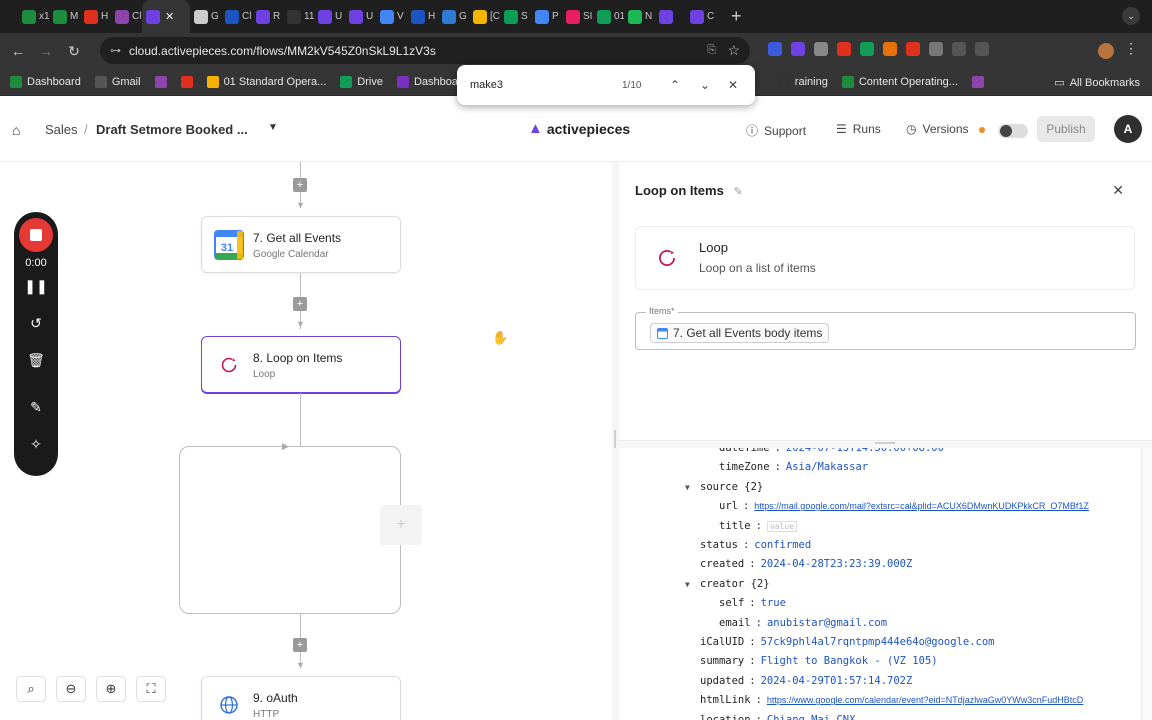 The width and height of the screenshot is (1152, 720). What do you see at coordinates (1128, 129) in the screenshot?
I see `user-avatar: A` at bounding box center [1128, 129].